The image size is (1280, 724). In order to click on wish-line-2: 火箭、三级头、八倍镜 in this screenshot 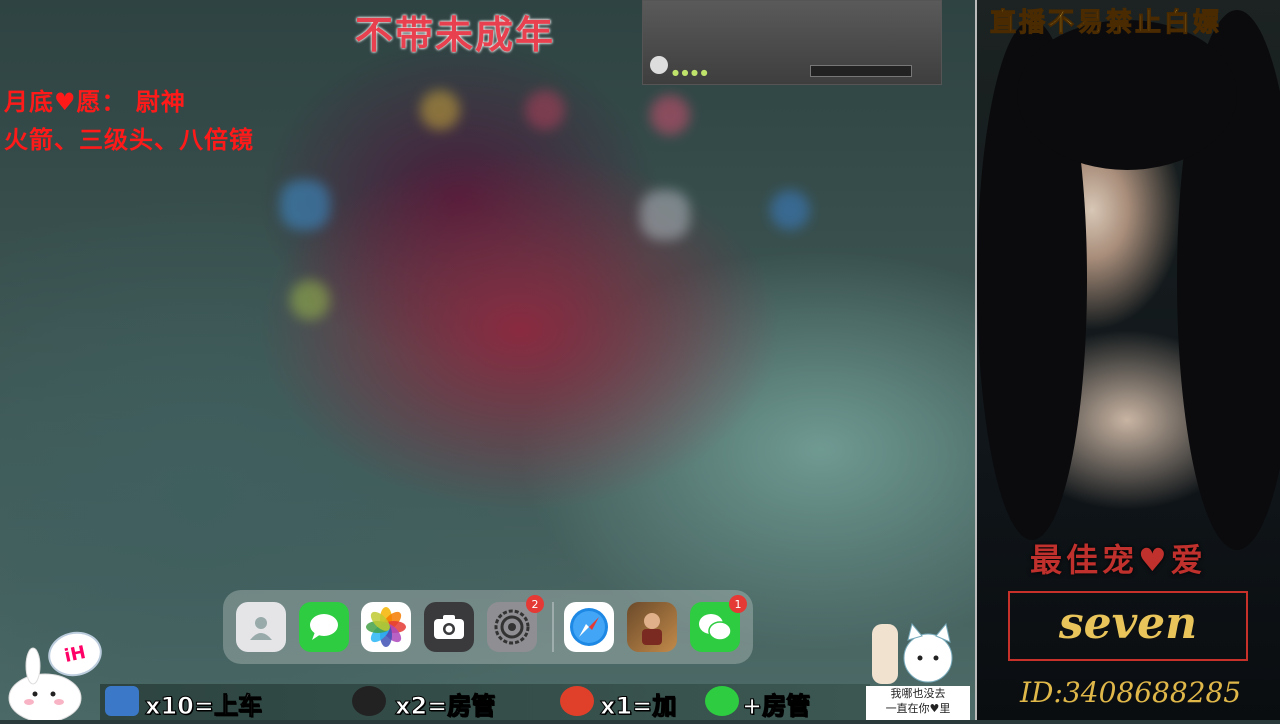, I will do `click(129, 140)`.